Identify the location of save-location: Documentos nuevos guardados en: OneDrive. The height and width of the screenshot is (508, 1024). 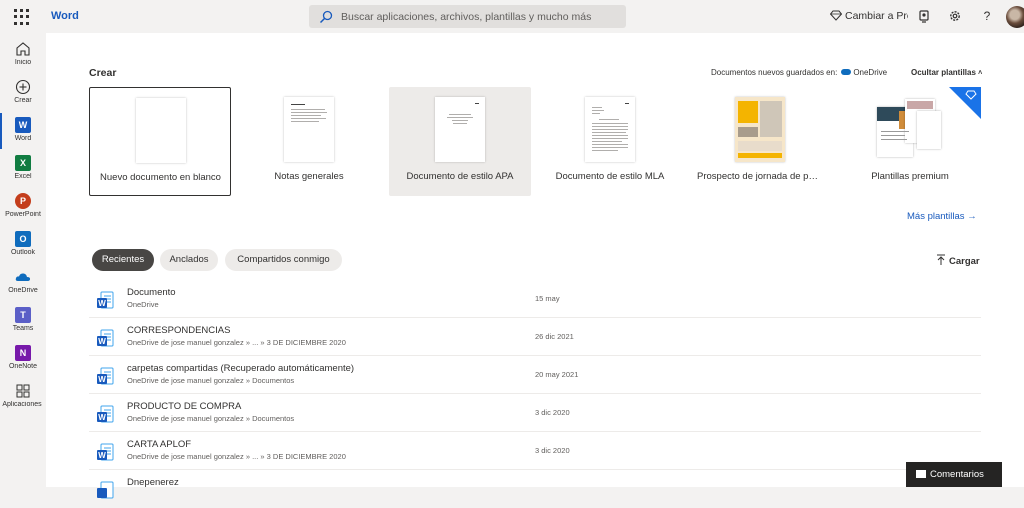
(799, 72).